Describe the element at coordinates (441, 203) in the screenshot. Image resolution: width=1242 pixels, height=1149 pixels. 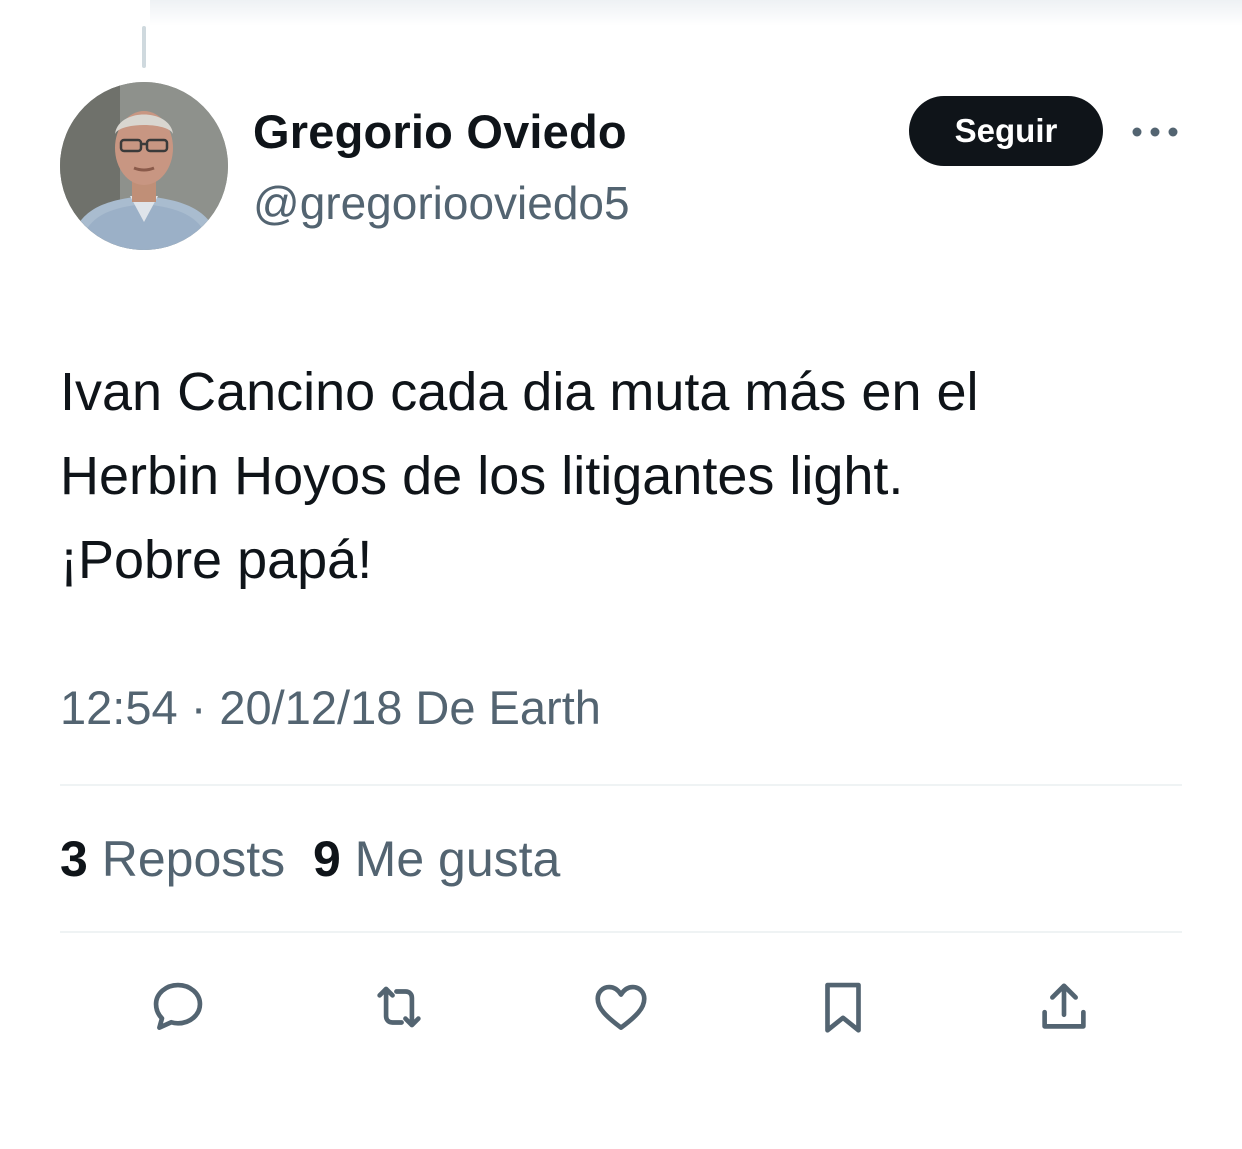
I see `author-handle: @gregoriooviedo5` at that location.